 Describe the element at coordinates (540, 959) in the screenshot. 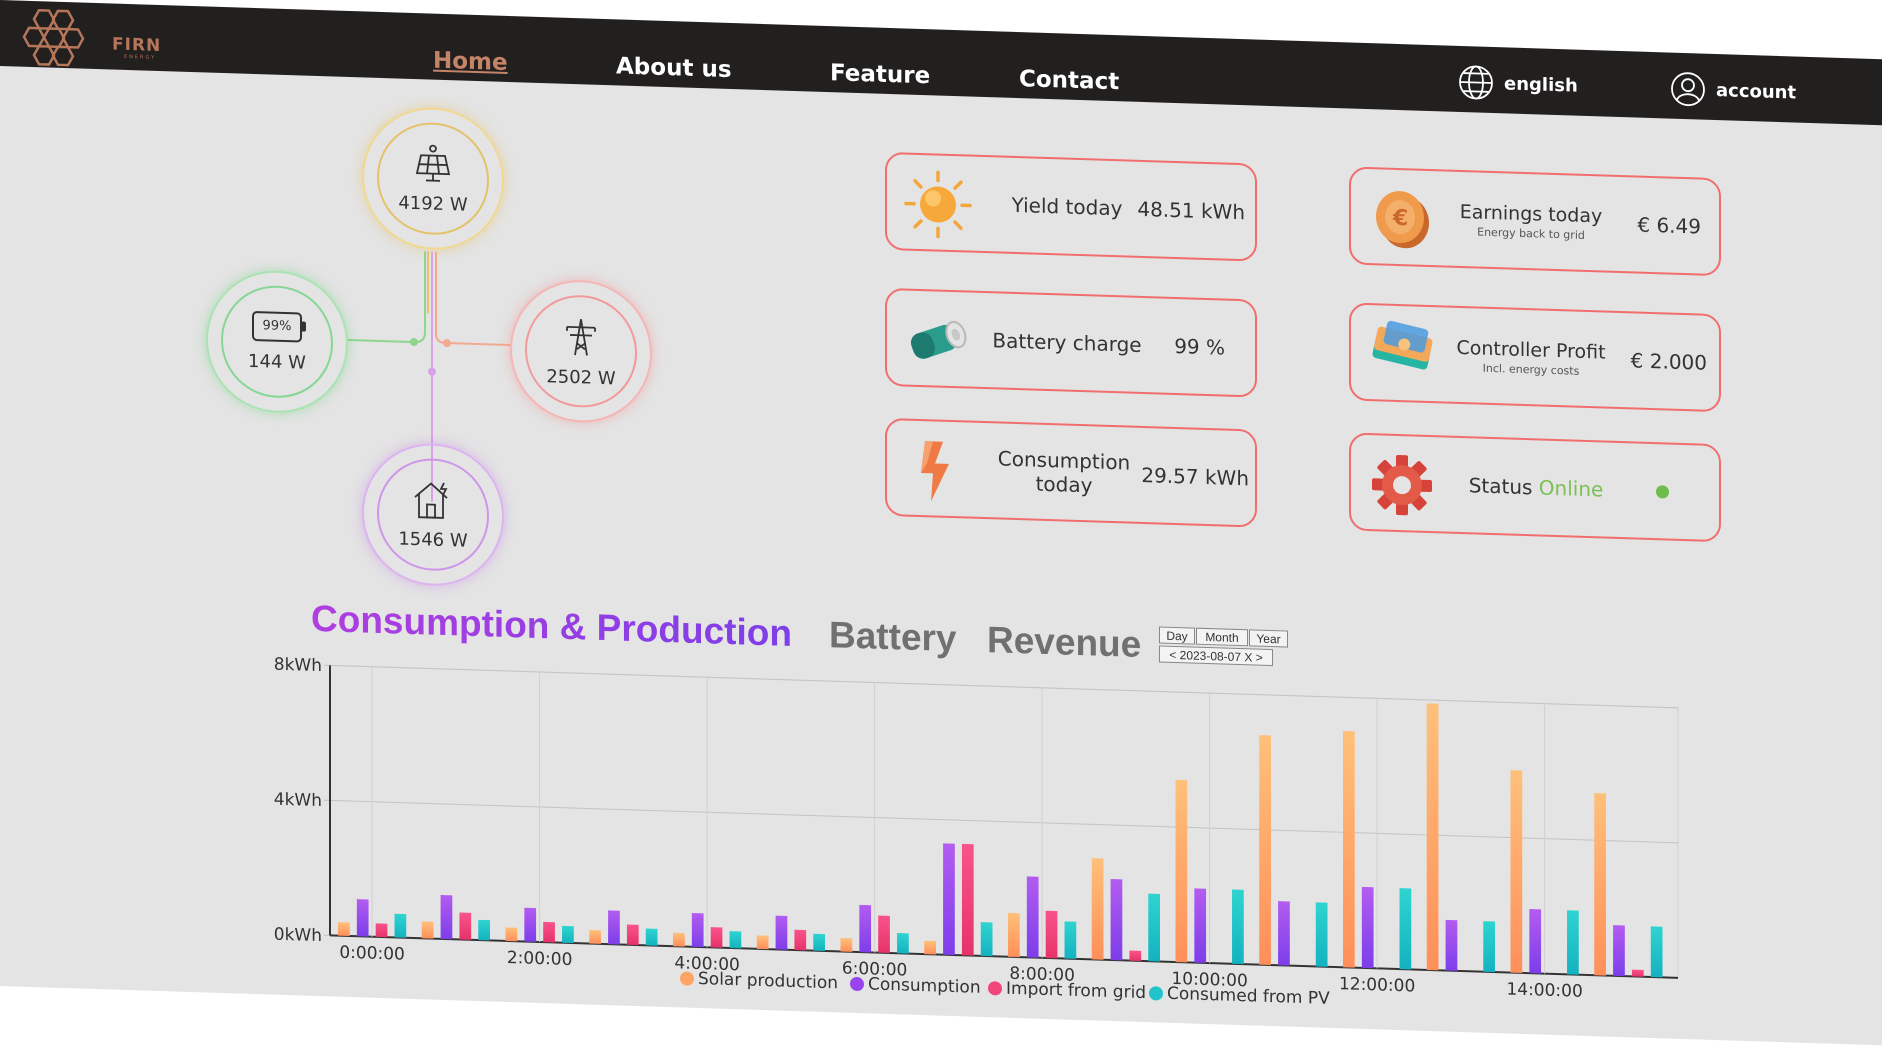

I see `x-tick-label: 2:00:00` at that location.